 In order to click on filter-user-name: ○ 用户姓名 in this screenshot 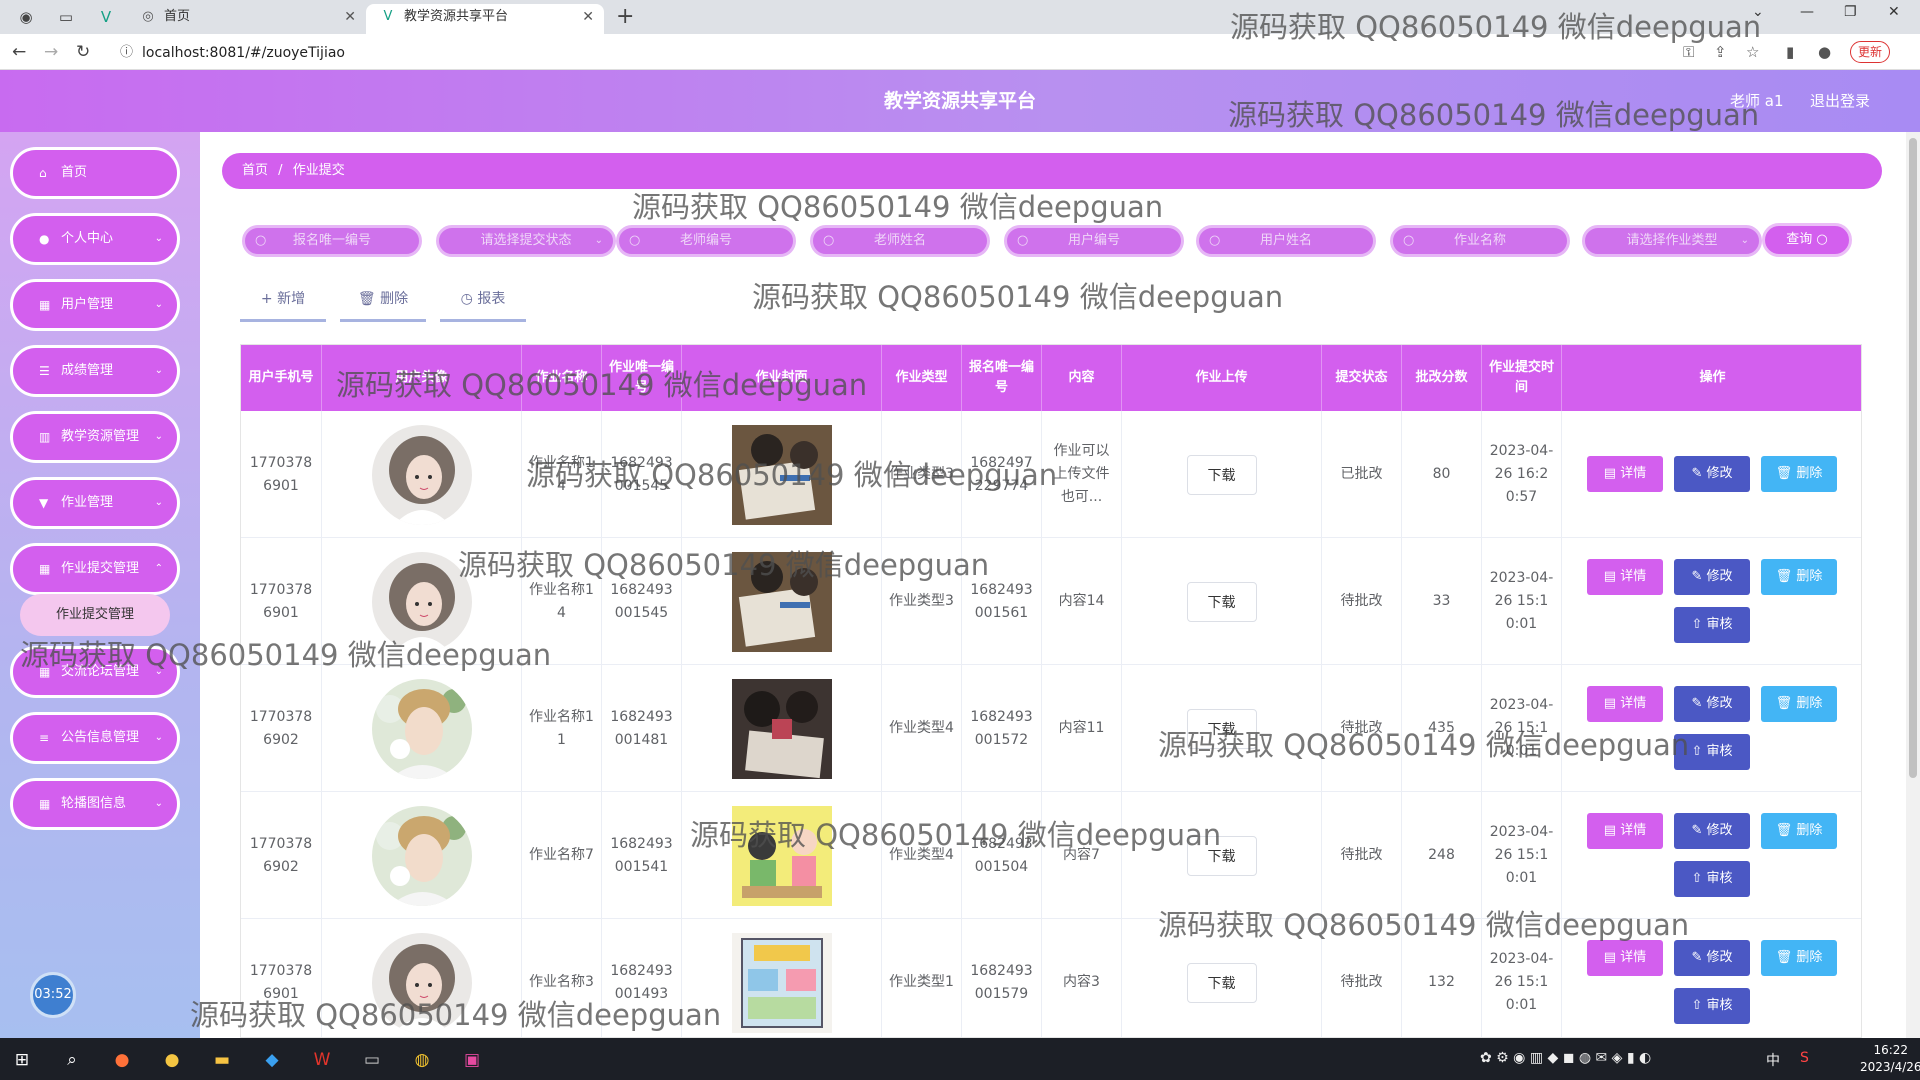, I will do `click(1286, 241)`.